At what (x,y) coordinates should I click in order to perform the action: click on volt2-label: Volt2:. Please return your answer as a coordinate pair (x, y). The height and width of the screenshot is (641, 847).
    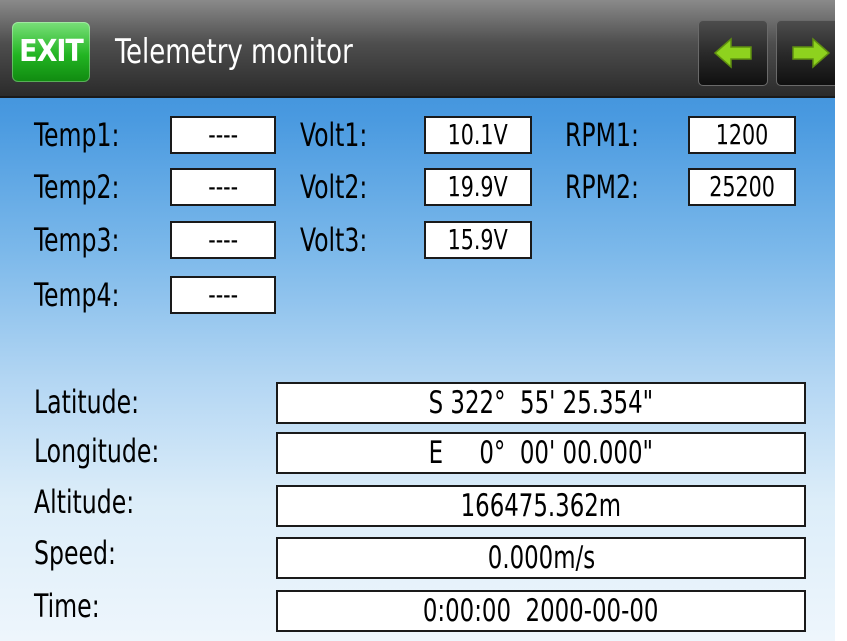
    Looking at the image, I should click on (334, 187).